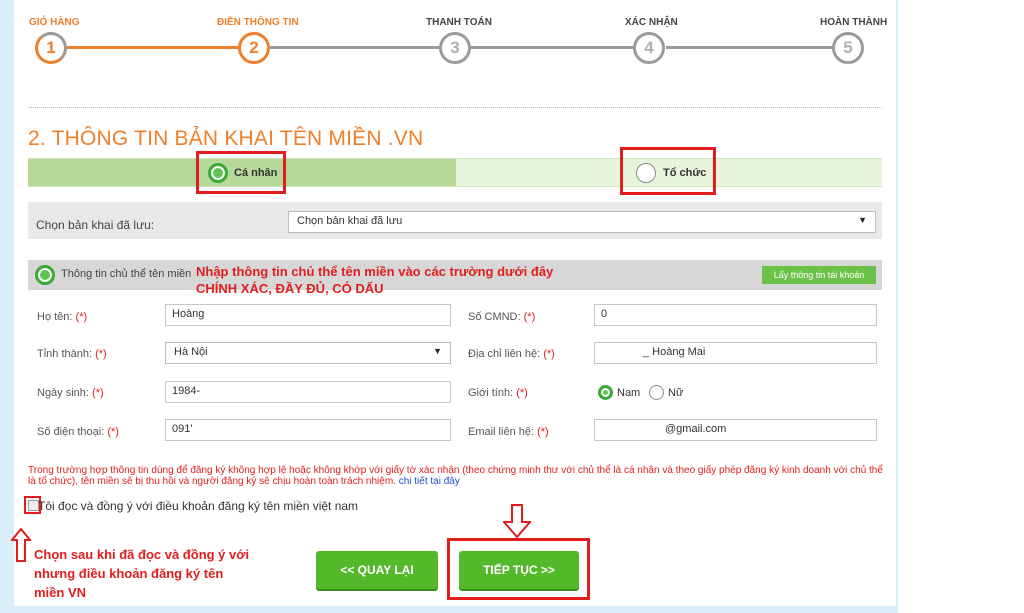 This screenshot has width=1024, height=613. I want to click on highlight-box-individual, so click(241, 172).